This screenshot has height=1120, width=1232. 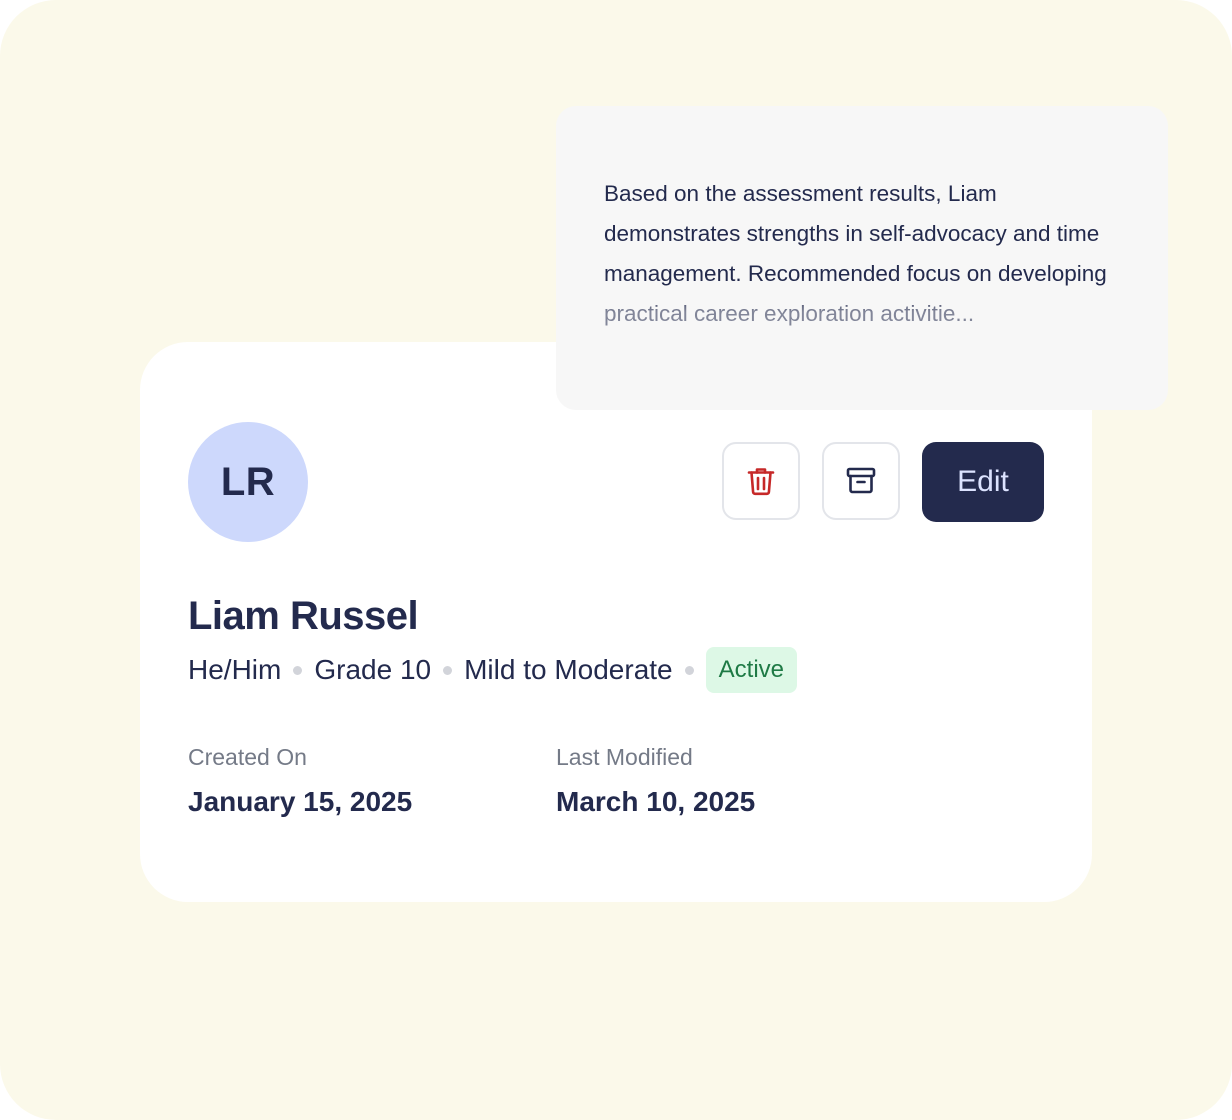 I want to click on grade: Grade 10, so click(x=373, y=669).